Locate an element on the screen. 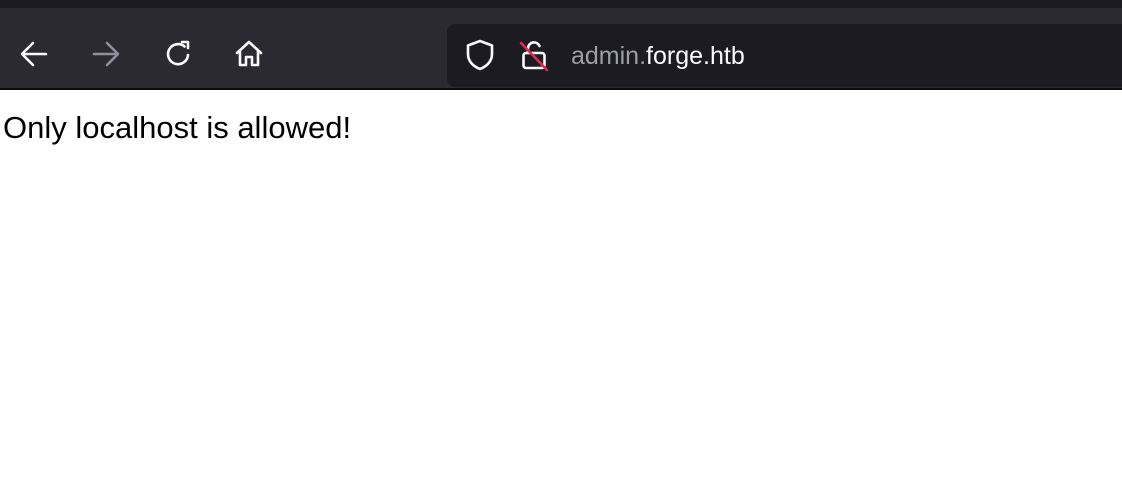  url-text: admin.forge.htb is located at coordinates (658, 56).